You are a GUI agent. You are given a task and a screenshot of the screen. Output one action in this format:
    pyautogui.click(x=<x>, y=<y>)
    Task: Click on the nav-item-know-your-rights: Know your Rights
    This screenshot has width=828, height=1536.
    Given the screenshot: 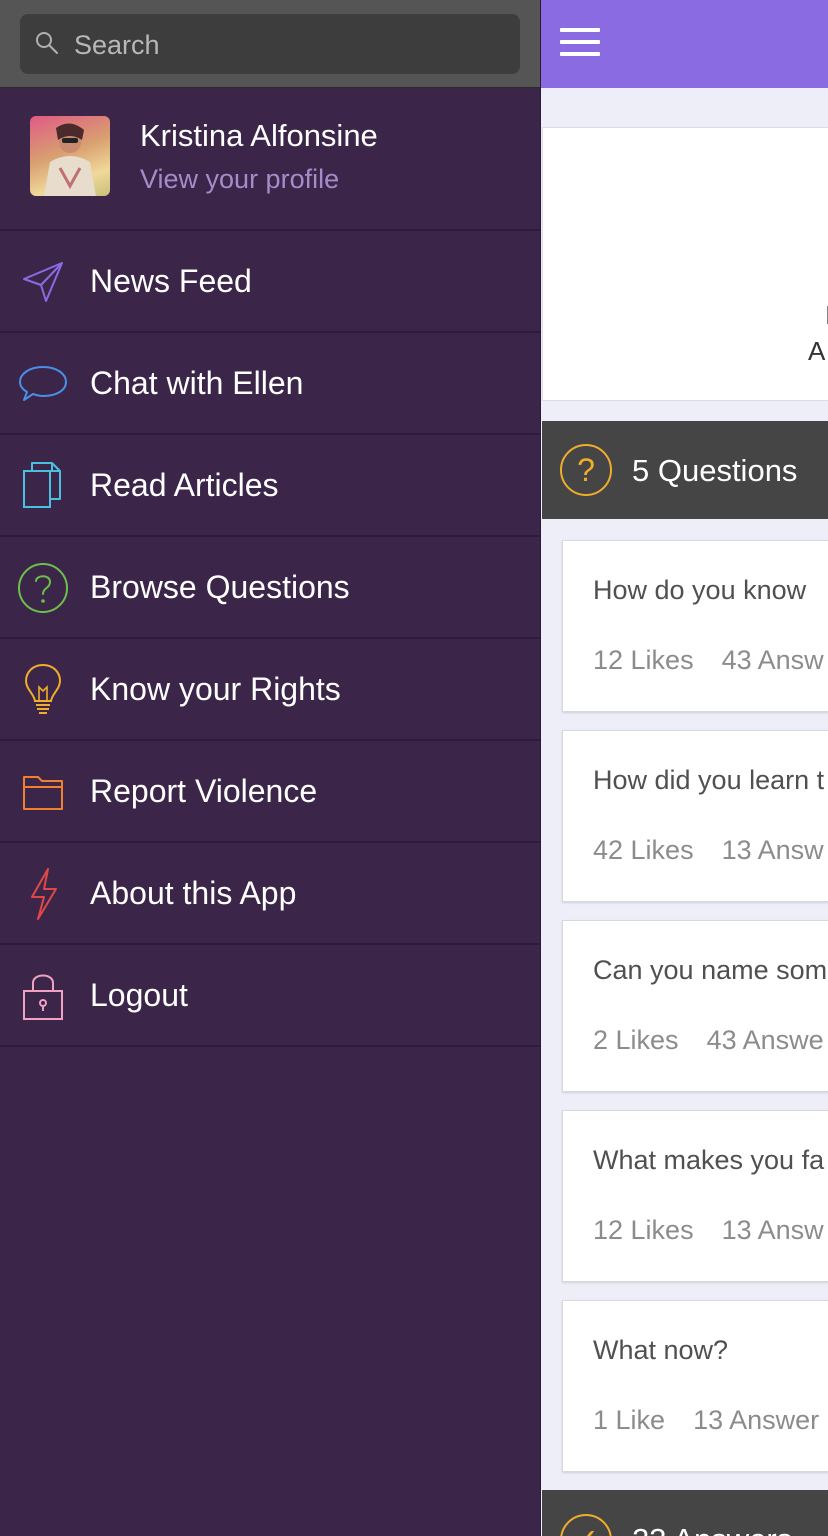 What is the action you would take?
    pyautogui.click(x=270, y=690)
    